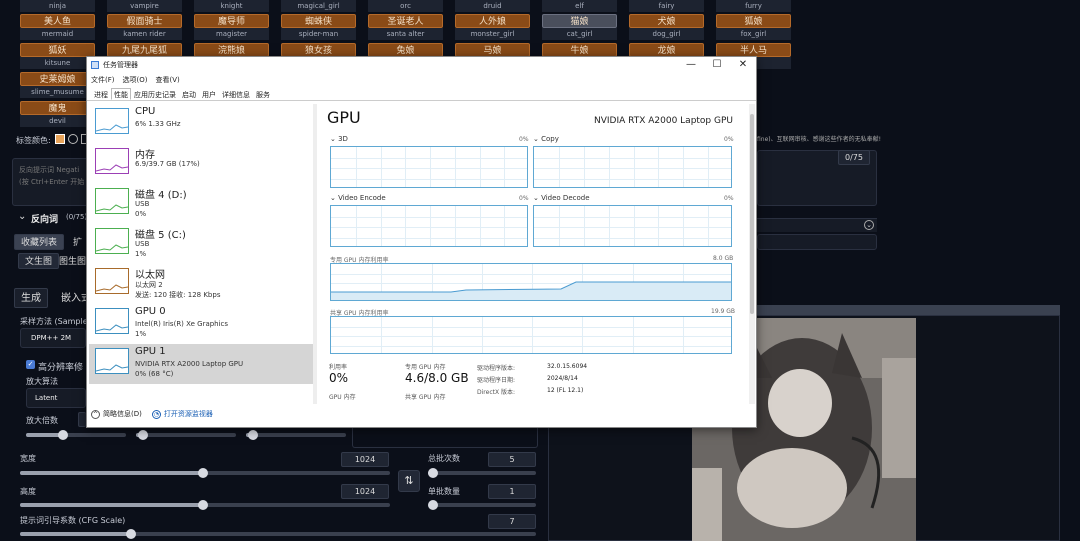 The height and width of the screenshot is (541, 1080). Describe the element at coordinates (201, 204) in the screenshot. I see `sidebar-item-2: 磁盘 4 (D:) USB 0%` at that location.